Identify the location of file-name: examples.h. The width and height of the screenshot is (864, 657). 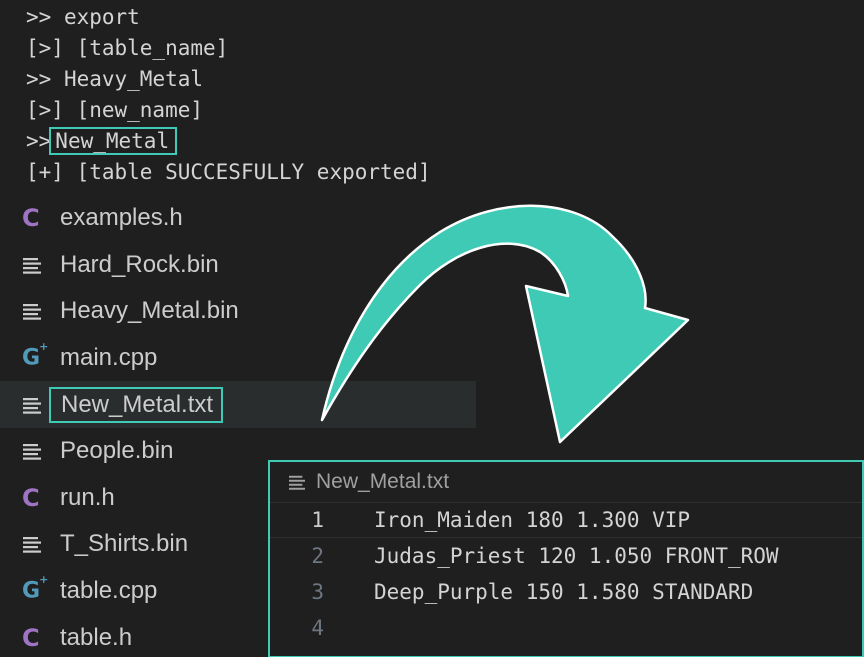
(121, 218).